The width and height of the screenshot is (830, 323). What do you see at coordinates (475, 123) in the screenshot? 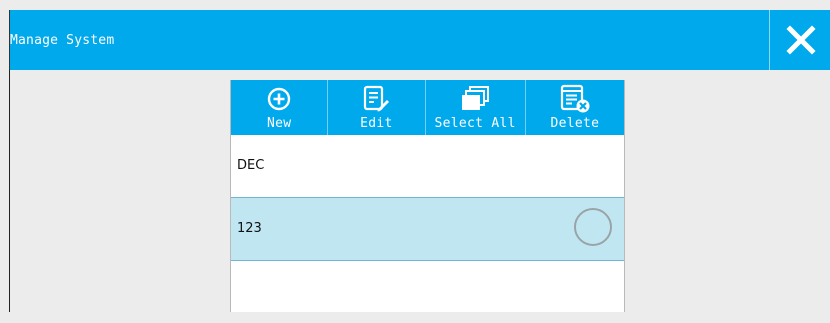
I see `select-all-button-label: Select All` at bounding box center [475, 123].